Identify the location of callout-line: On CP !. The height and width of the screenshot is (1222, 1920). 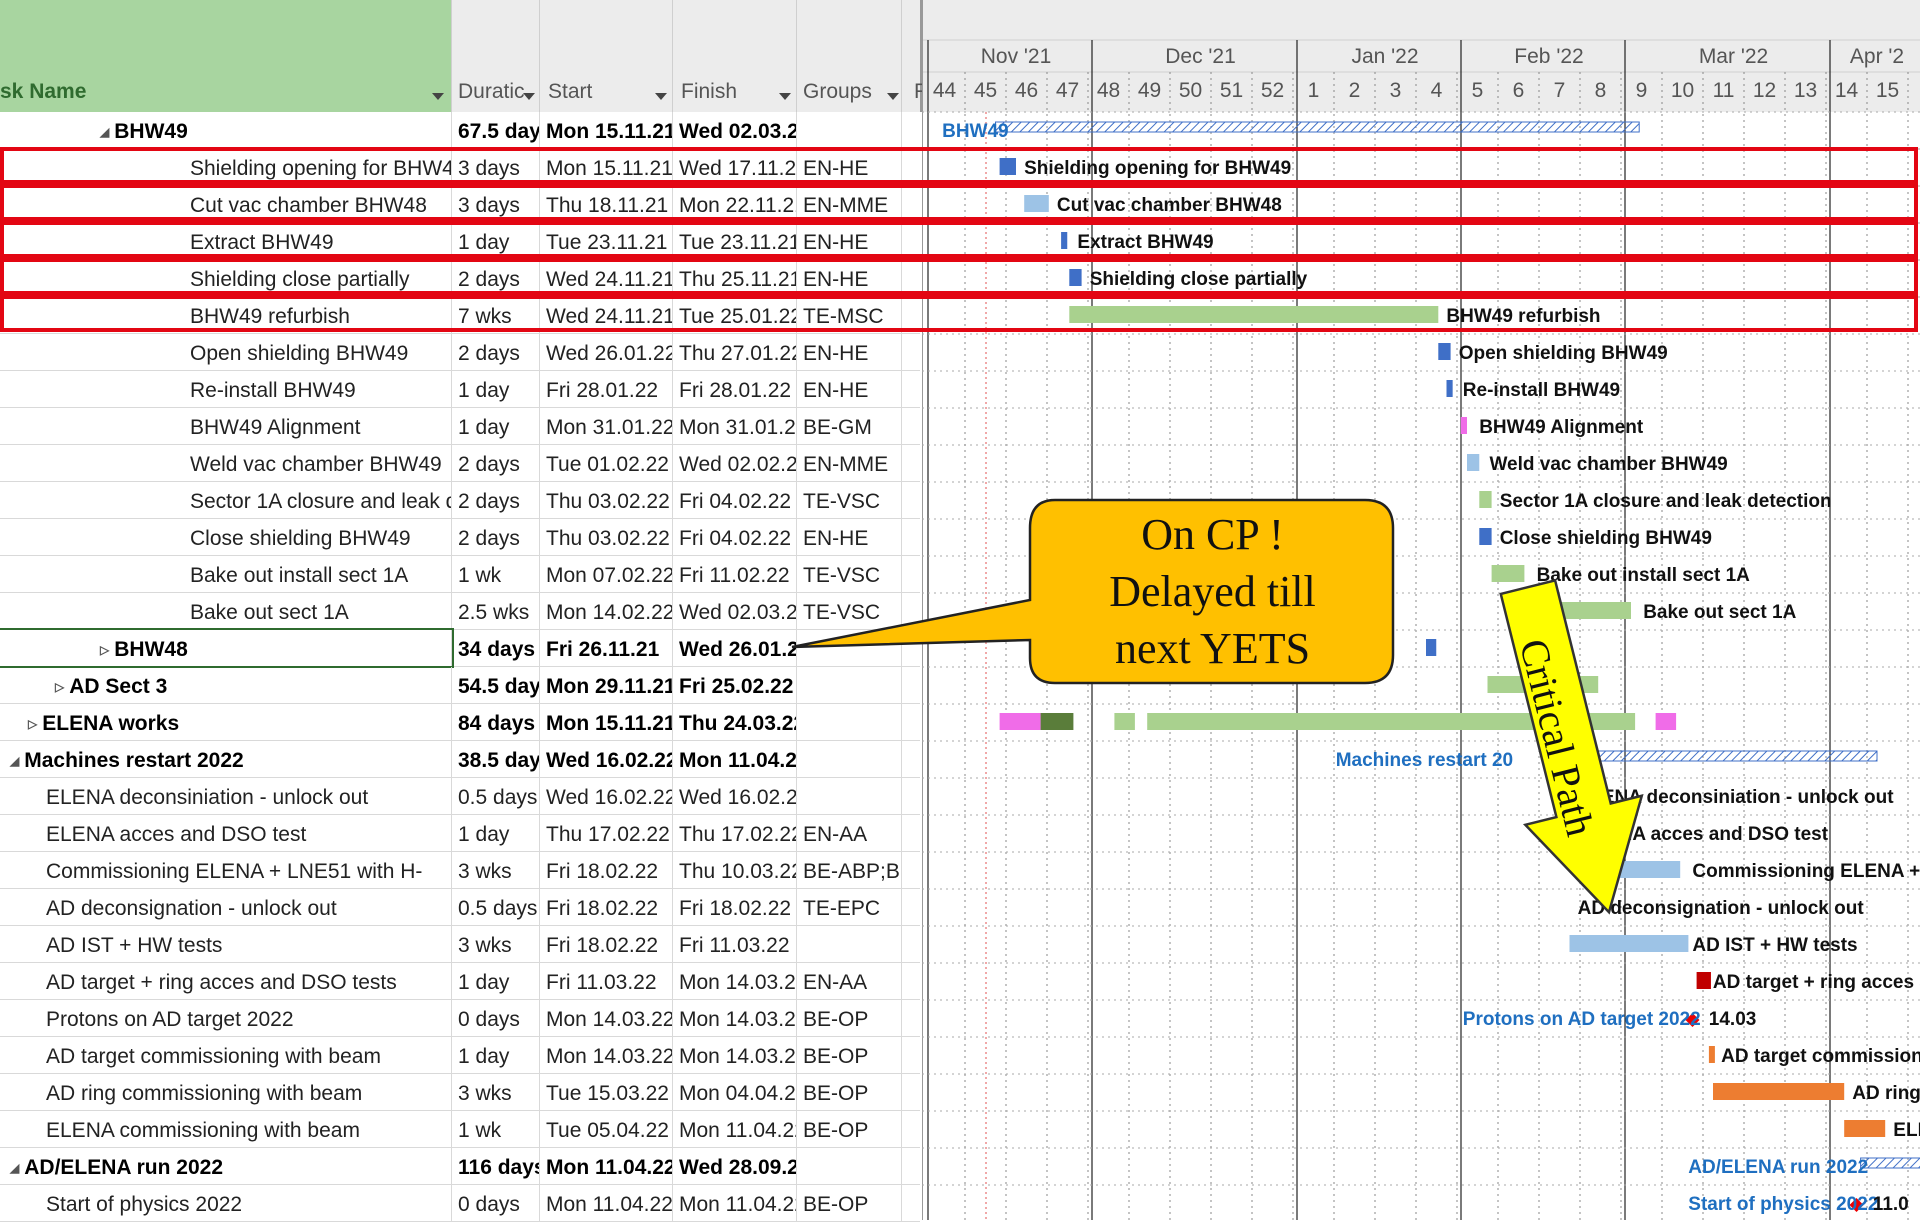
(1212, 534).